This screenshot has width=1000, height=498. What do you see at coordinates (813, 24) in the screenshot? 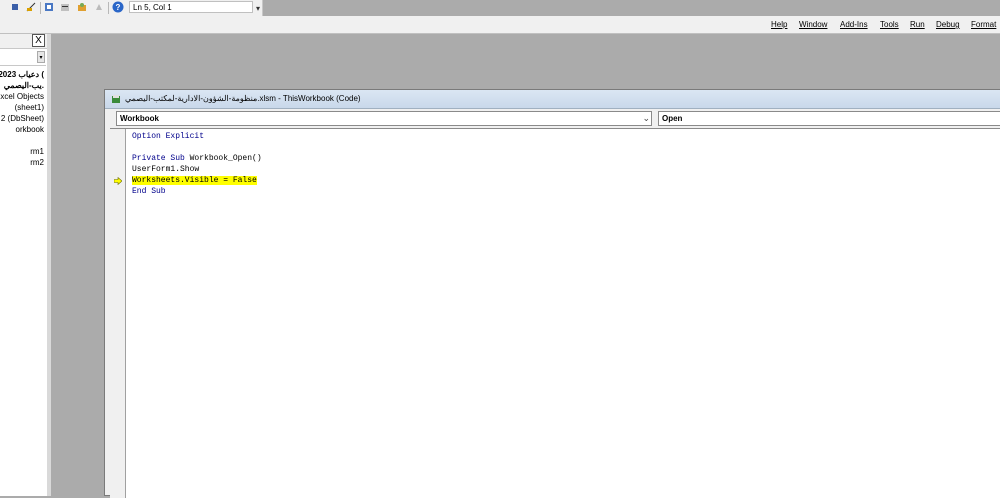
I see `menu-window: Window` at bounding box center [813, 24].